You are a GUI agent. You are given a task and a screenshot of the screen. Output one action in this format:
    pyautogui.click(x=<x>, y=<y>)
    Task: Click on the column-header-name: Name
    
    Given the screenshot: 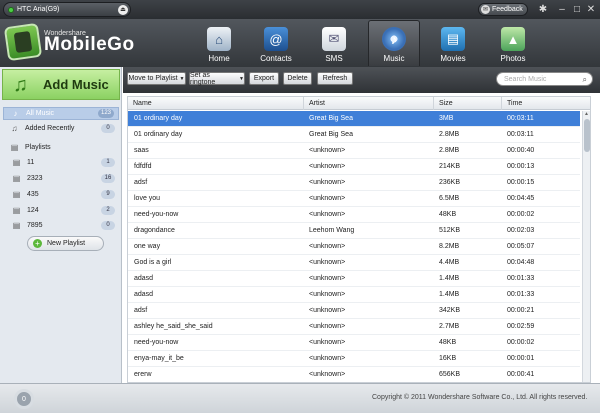 What is the action you would take?
    pyautogui.click(x=215, y=103)
    